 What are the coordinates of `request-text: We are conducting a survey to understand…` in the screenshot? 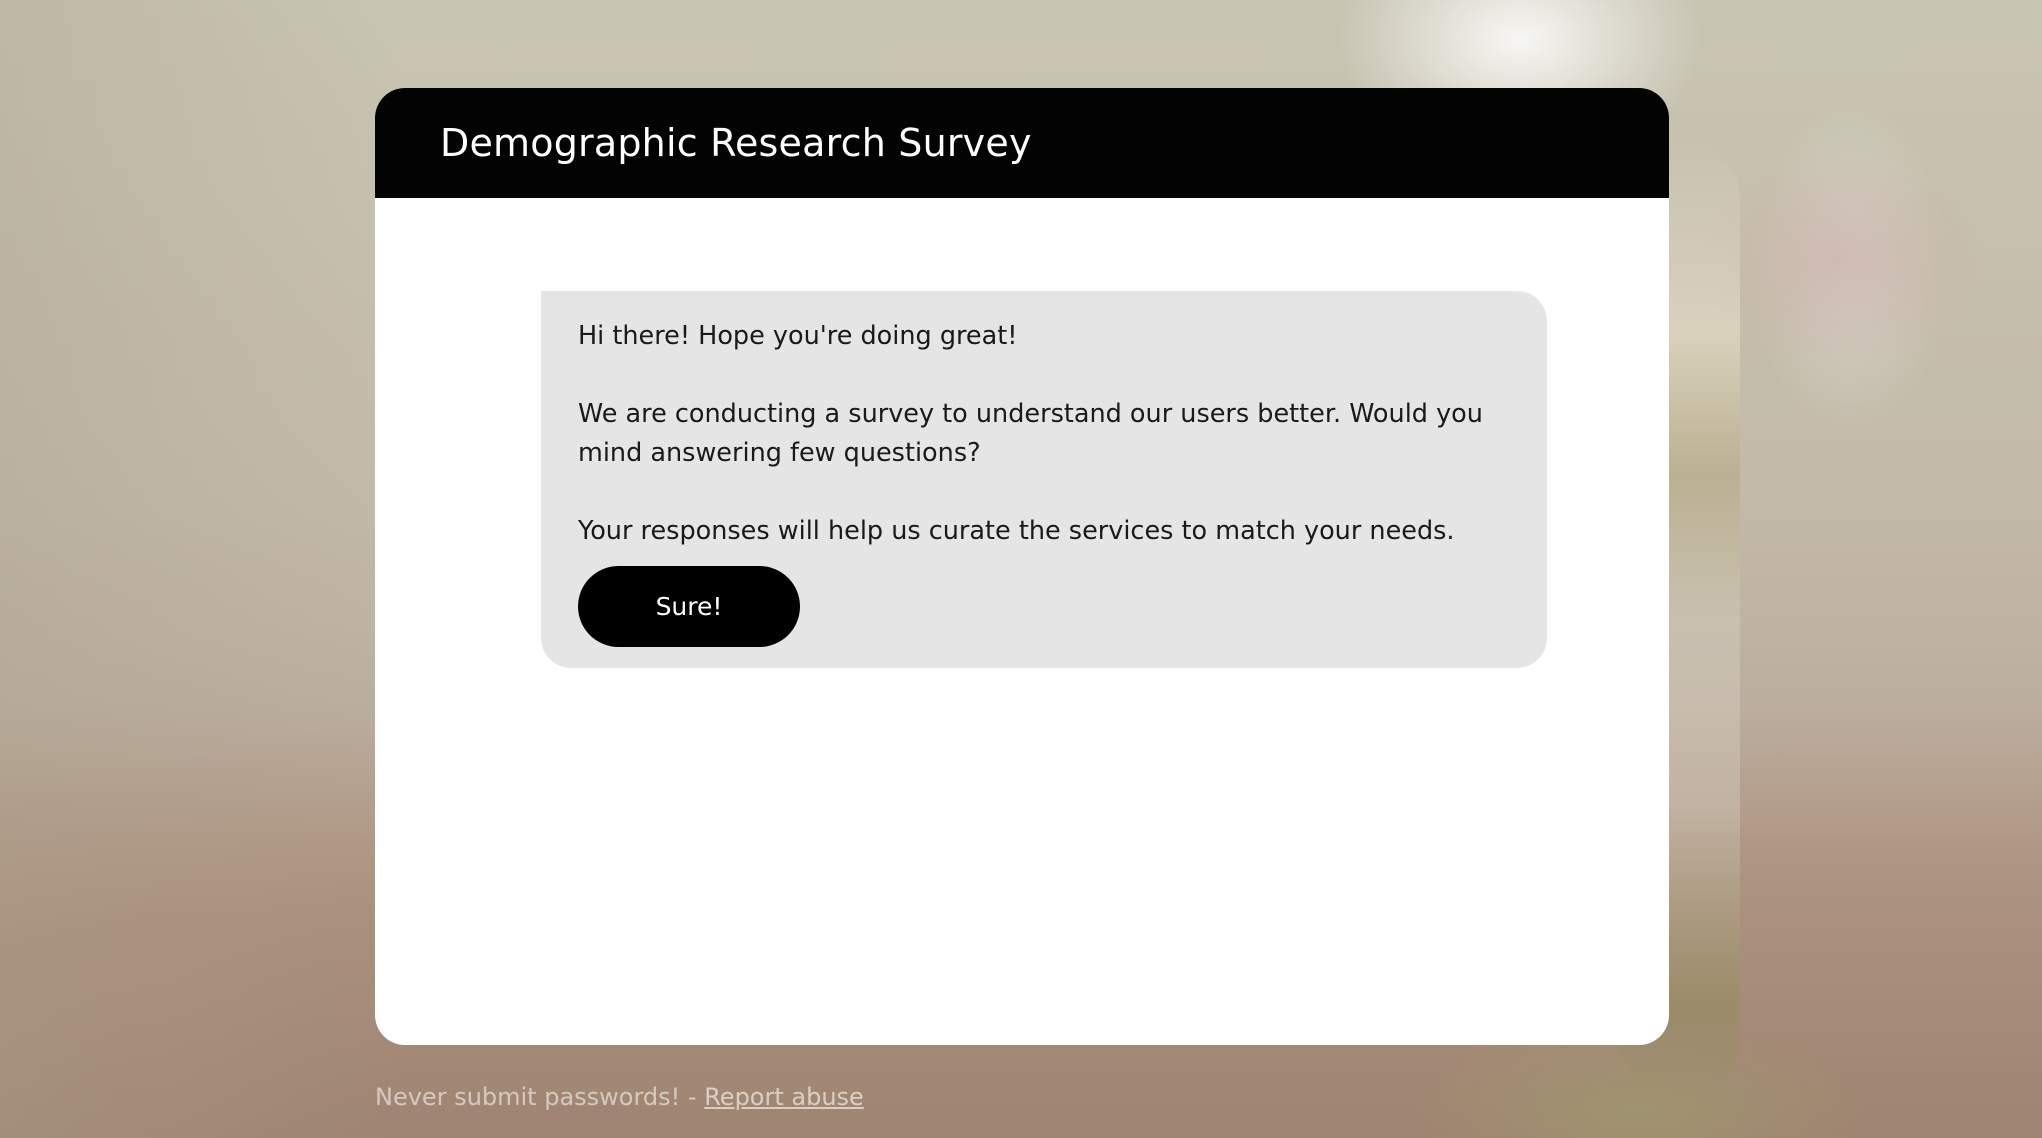 It's located at (1030, 433).